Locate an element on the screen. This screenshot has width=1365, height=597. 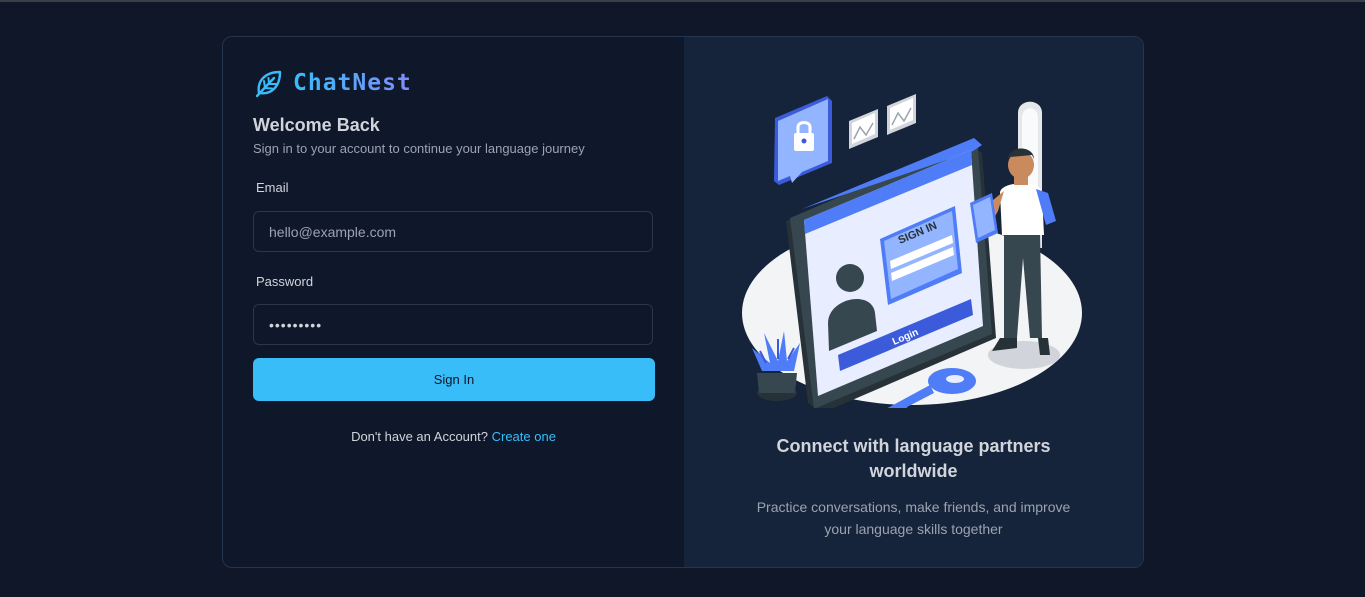
signup-text: Don't have an Account? is located at coordinates (419, 436).